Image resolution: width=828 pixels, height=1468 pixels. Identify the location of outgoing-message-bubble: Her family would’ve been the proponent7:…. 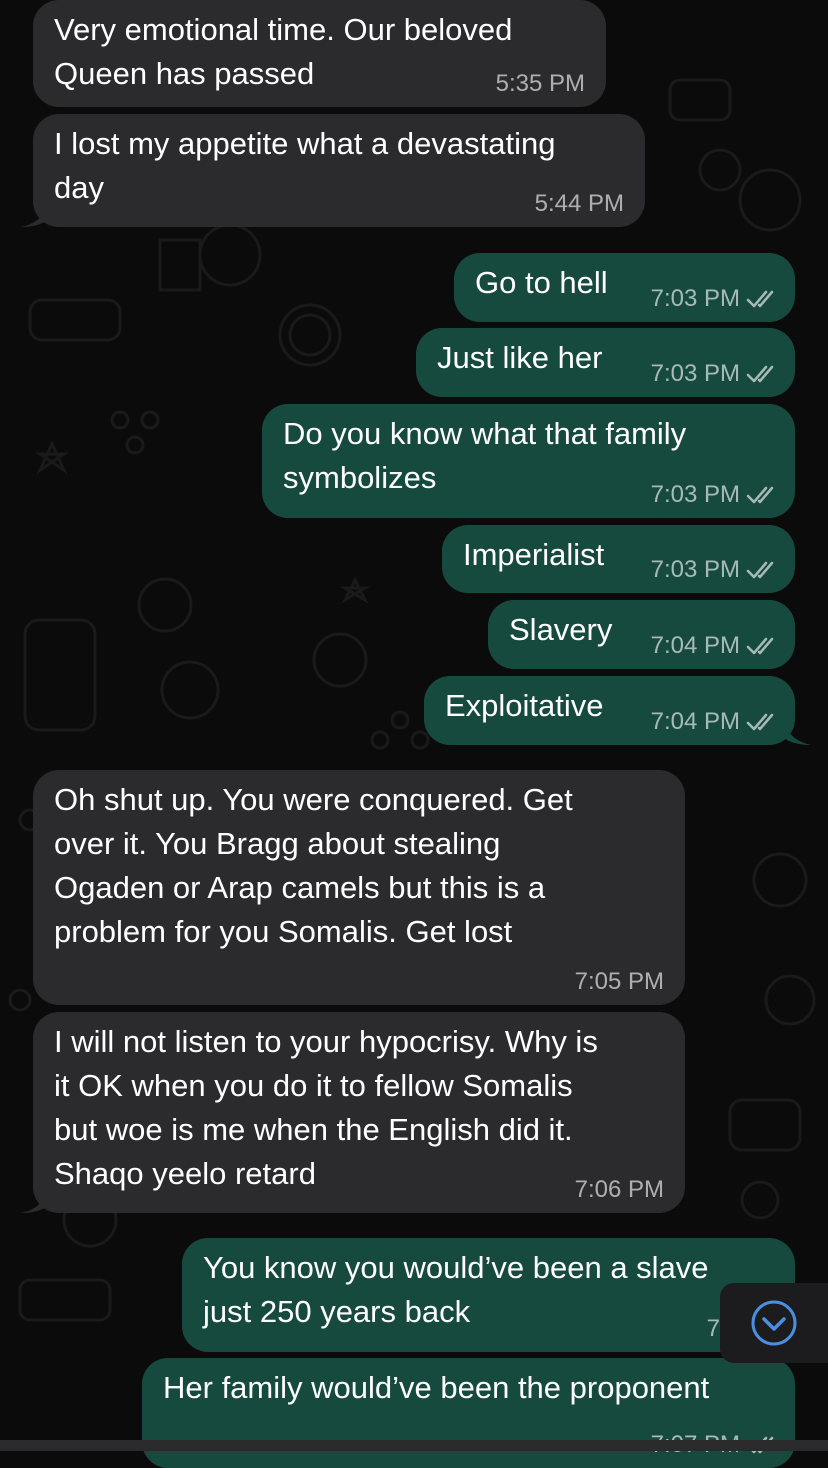
(468, 1413).